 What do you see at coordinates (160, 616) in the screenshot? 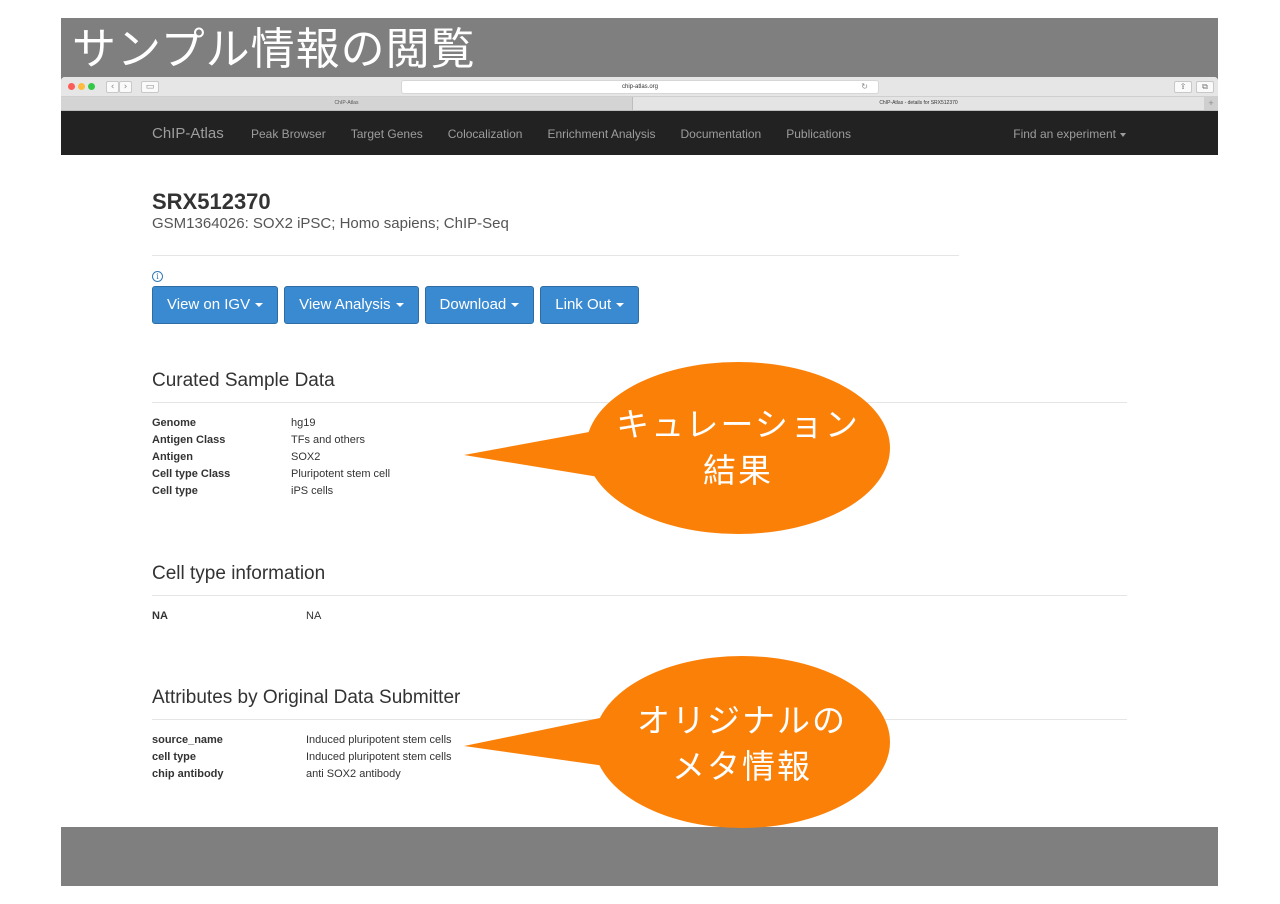
I see `field-key: NA` at bounding box center [160, 616].